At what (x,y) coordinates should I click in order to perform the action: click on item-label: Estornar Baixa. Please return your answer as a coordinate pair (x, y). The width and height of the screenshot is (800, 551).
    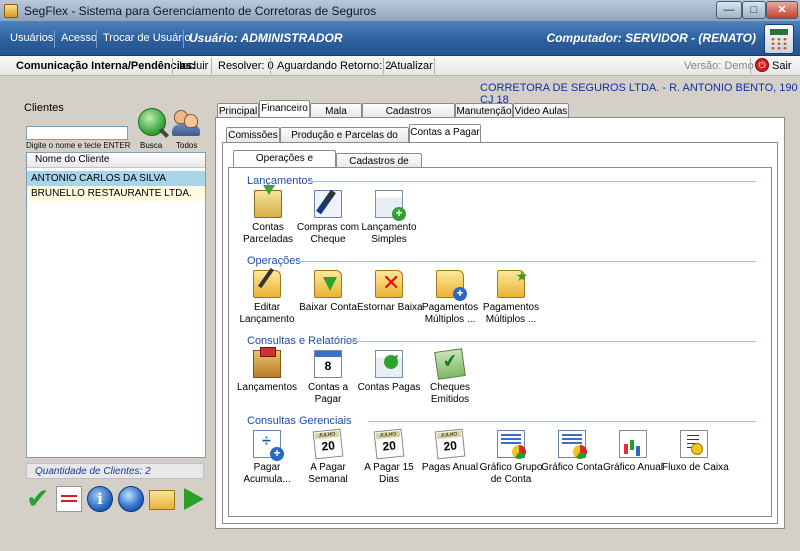
    Looking at the image, I should click on (390, 307).